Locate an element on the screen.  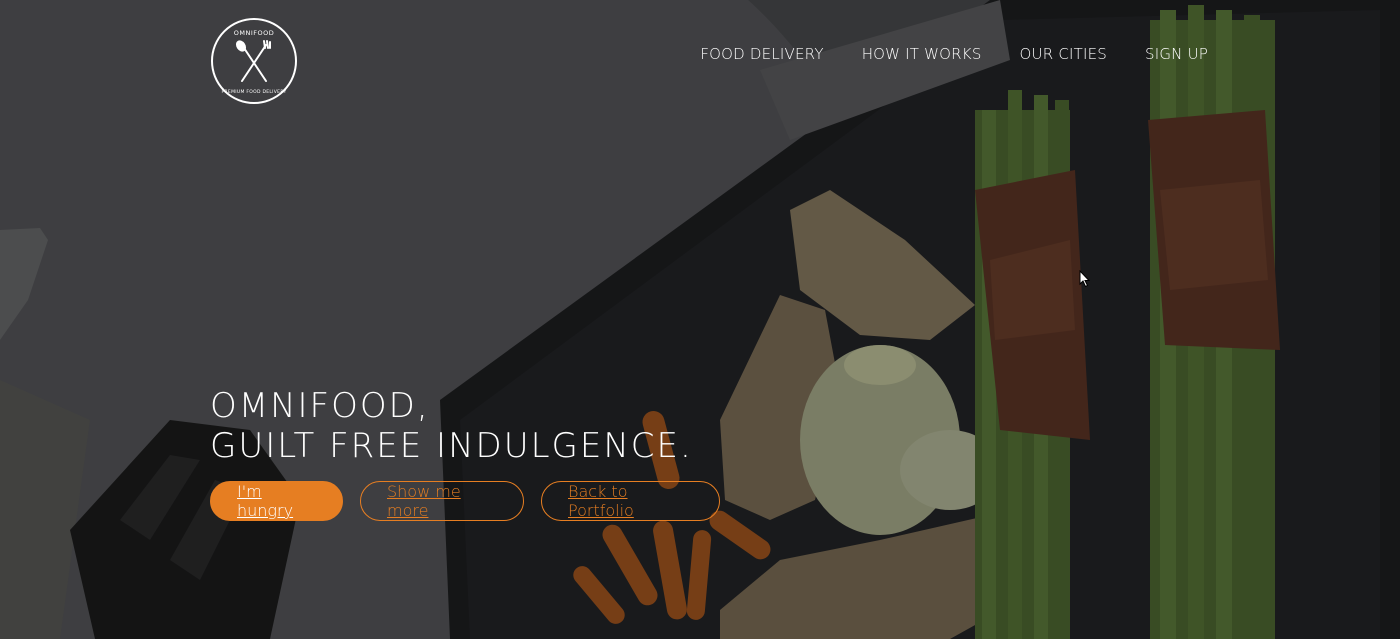
fork-spoon-icon is located at coordinates (253, 61).